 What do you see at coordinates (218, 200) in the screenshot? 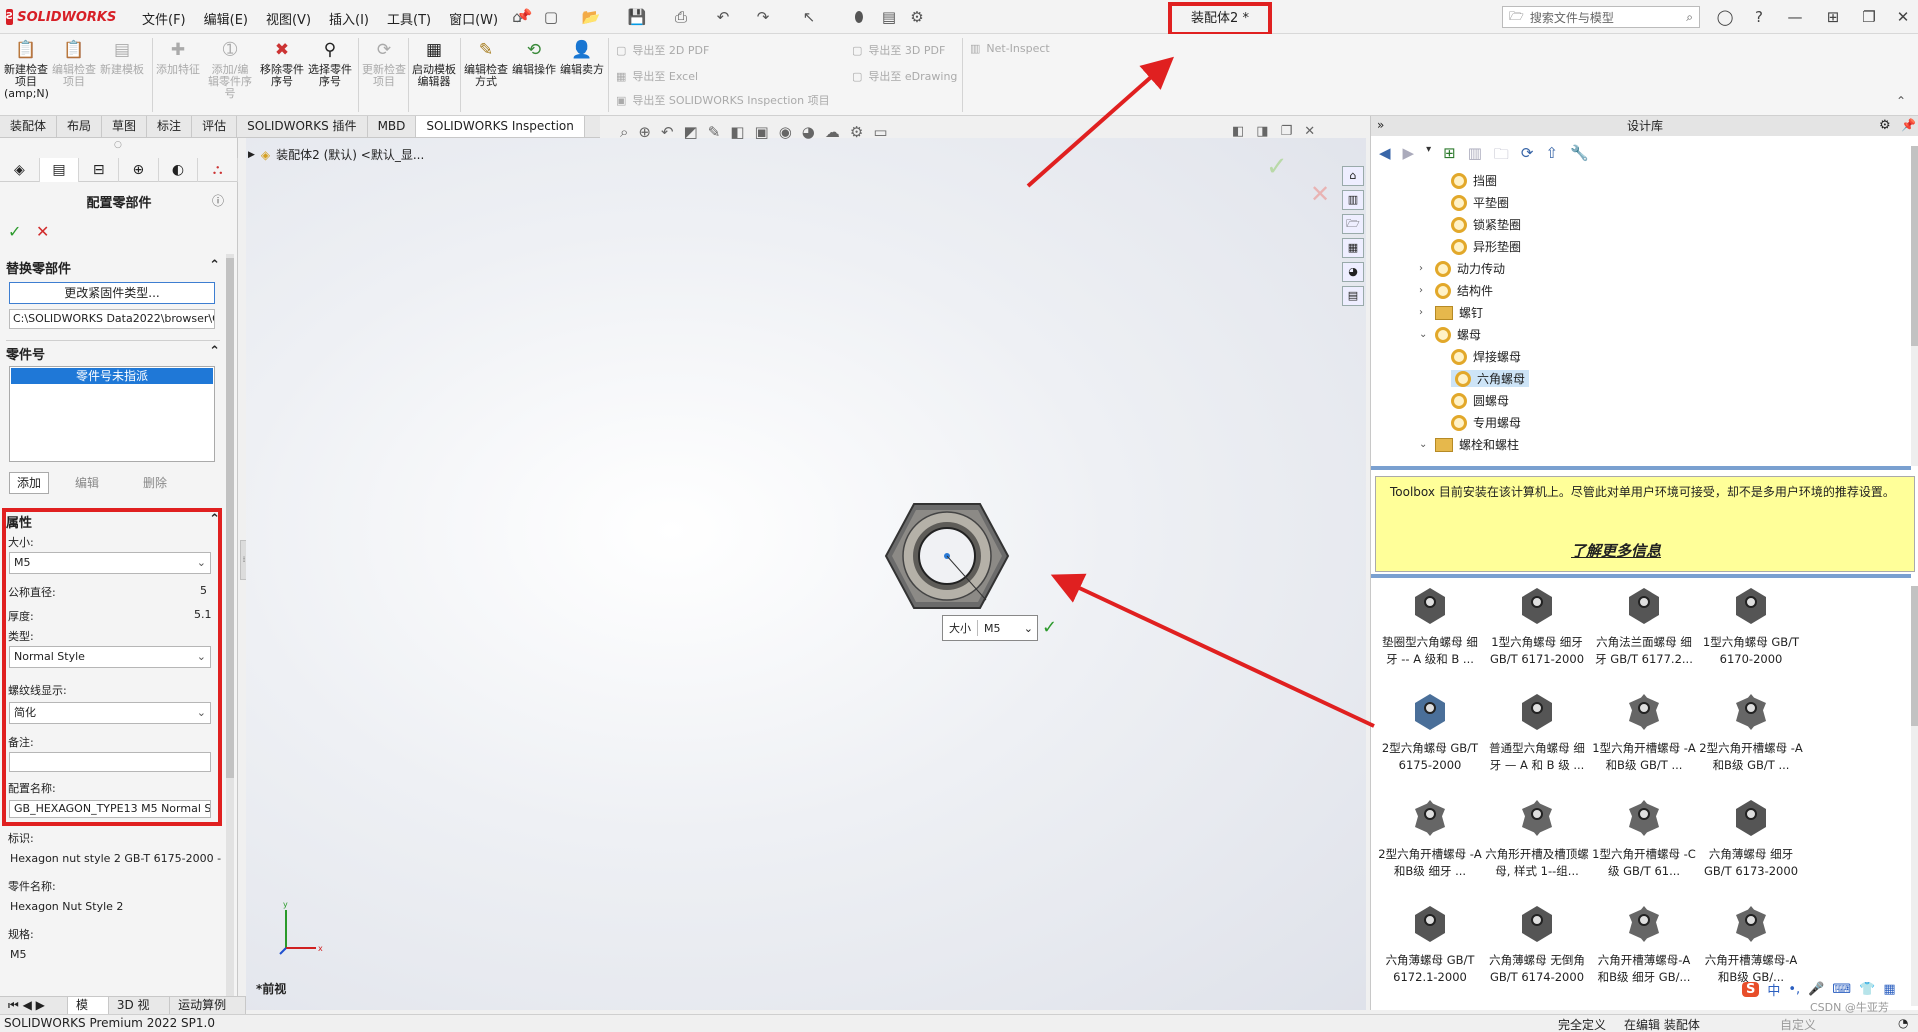
I see `help-icon: ⓘ` at bounding box center [218, 200].